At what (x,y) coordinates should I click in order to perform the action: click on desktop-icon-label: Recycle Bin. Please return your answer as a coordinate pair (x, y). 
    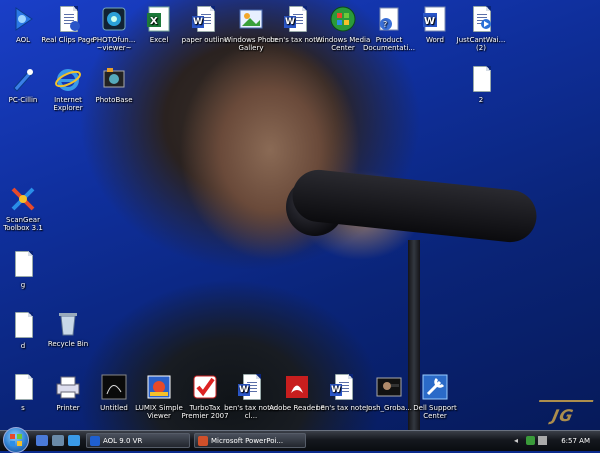
    Looking at the image, I should click on (68, 344).